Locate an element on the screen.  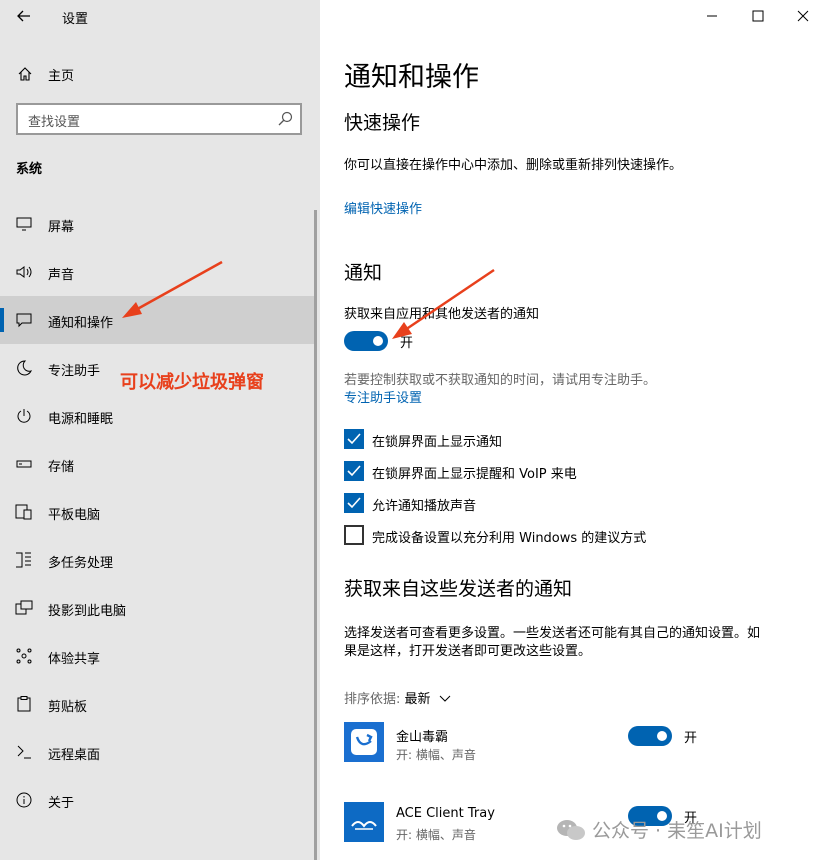
title-bar: 设置 is located at coordinates (160, 17).